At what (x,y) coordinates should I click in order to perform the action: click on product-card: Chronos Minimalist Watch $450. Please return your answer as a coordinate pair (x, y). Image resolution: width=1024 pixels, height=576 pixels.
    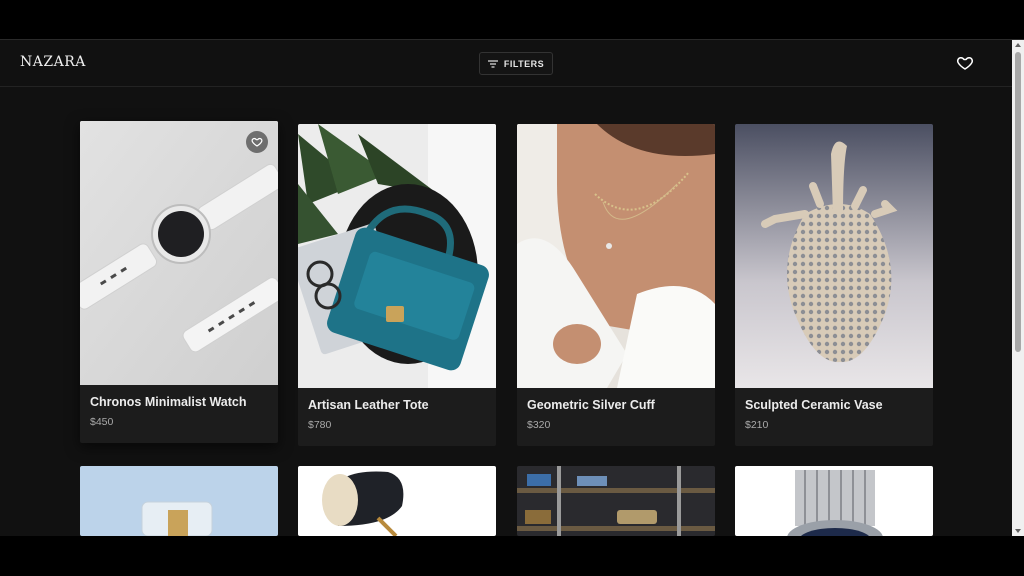
    Looking at the image, I should click on (179, 282).